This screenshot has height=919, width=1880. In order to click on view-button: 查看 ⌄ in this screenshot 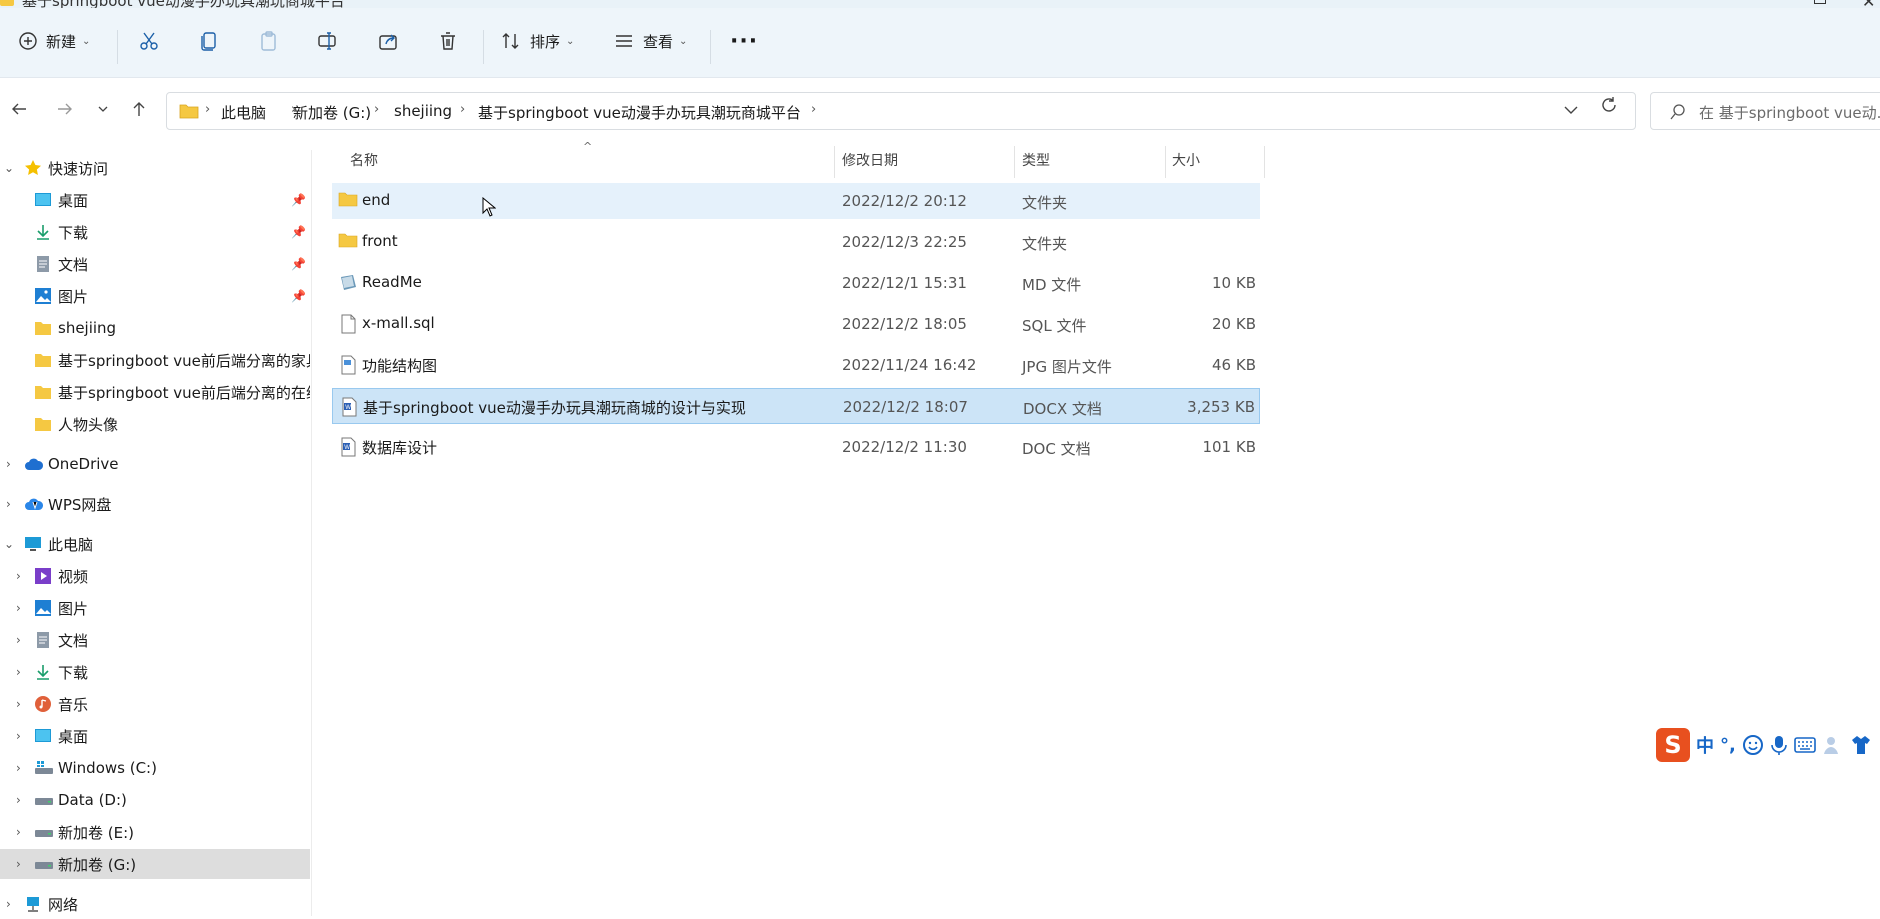, I will do `click(650, 41)`.